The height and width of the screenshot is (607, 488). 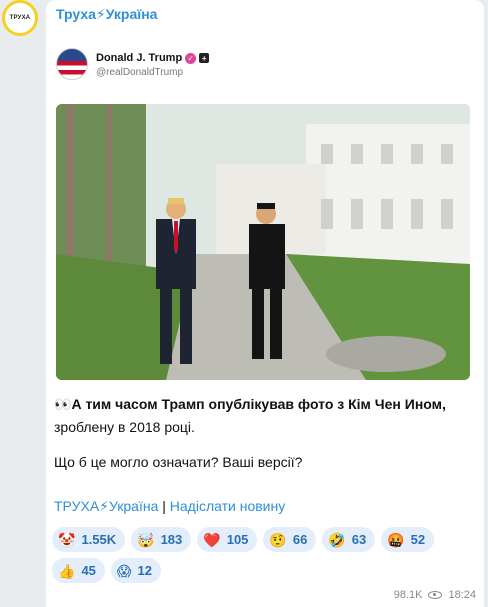 What do you see at coordinates (106, 14) in the screenshot?
I see `channel-name: Труха⚡Україна` at bounding box center [106, 14].